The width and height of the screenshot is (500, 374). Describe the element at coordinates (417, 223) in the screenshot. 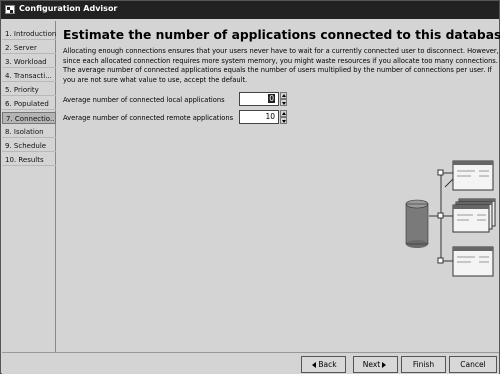

I see `database-cylinder-icon` at that location.